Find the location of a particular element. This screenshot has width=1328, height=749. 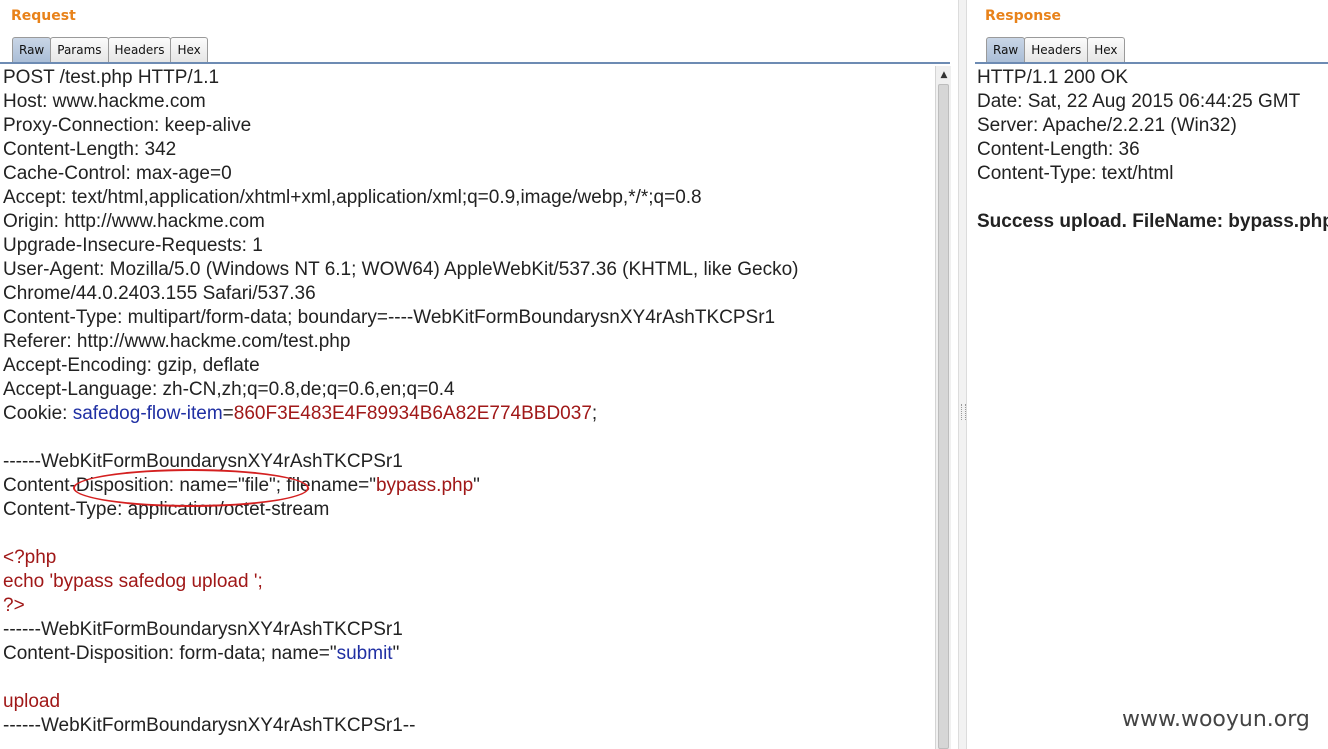

response-title: Response is located at coordinates (1023, 16).